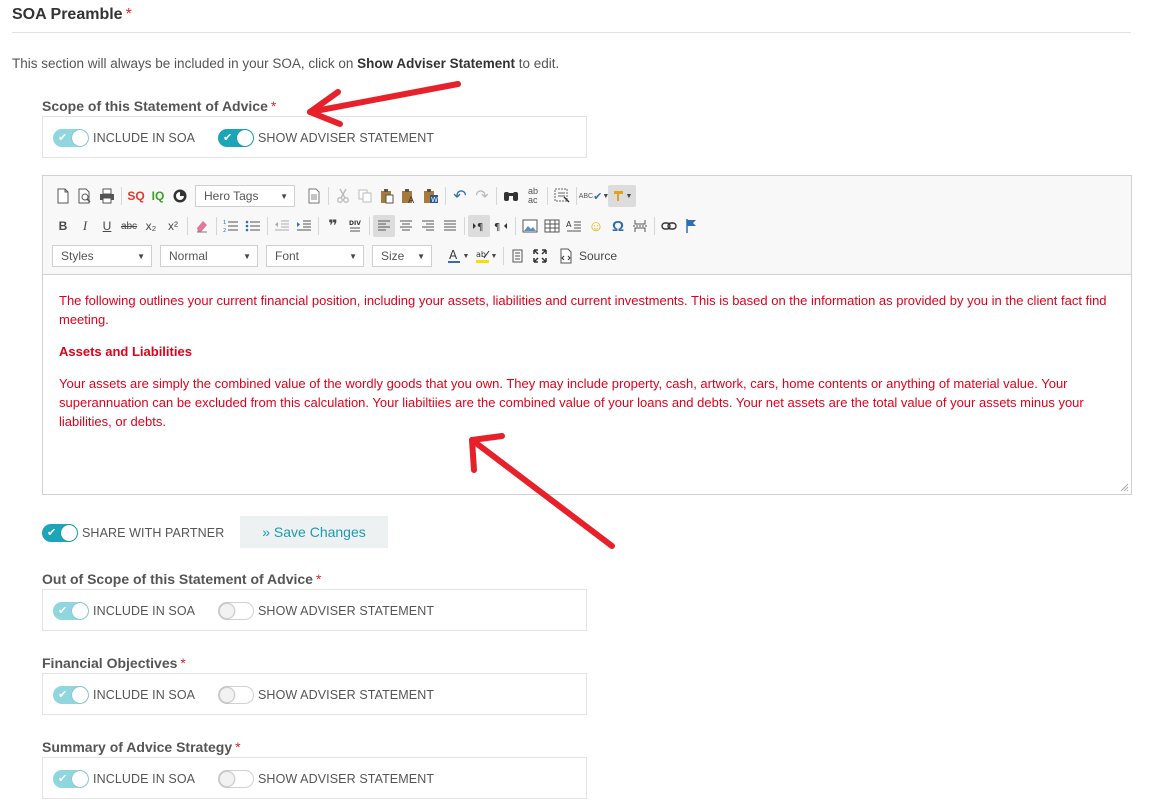 This screenshot has width=1175, height=812. I want to click on source-button: Source, so click(598, 256).